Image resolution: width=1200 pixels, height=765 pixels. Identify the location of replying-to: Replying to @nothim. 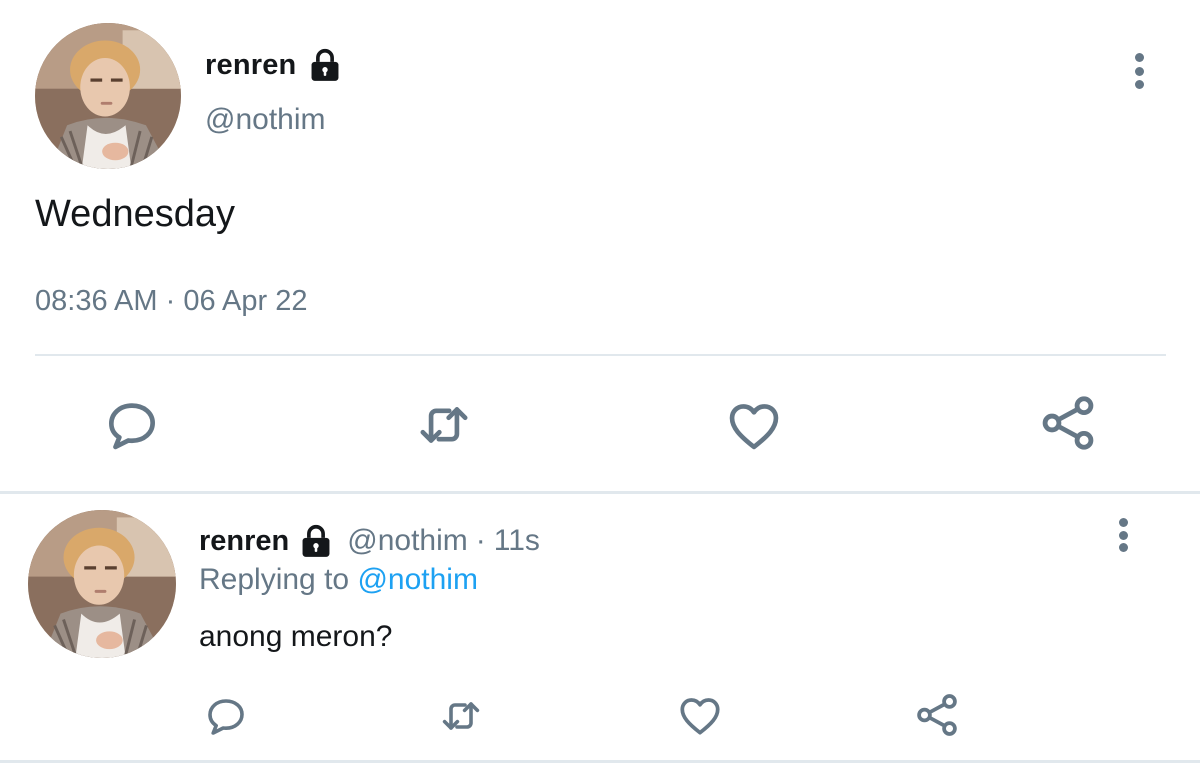
(338, 580).